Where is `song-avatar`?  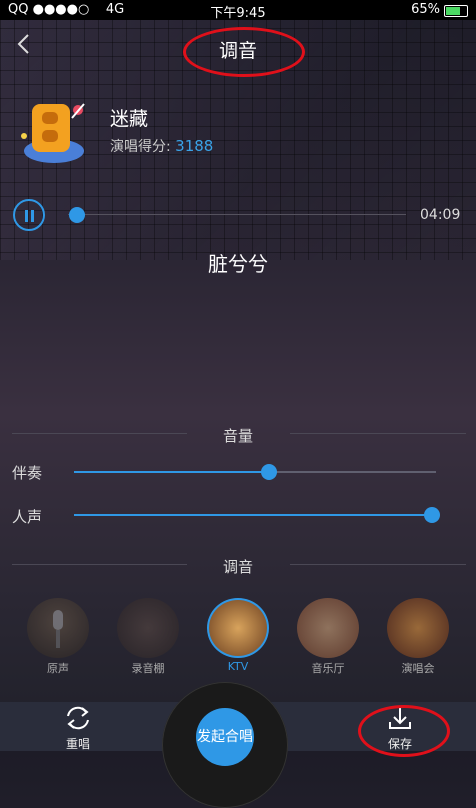 song-avatar is located at coordinates (53, 131).